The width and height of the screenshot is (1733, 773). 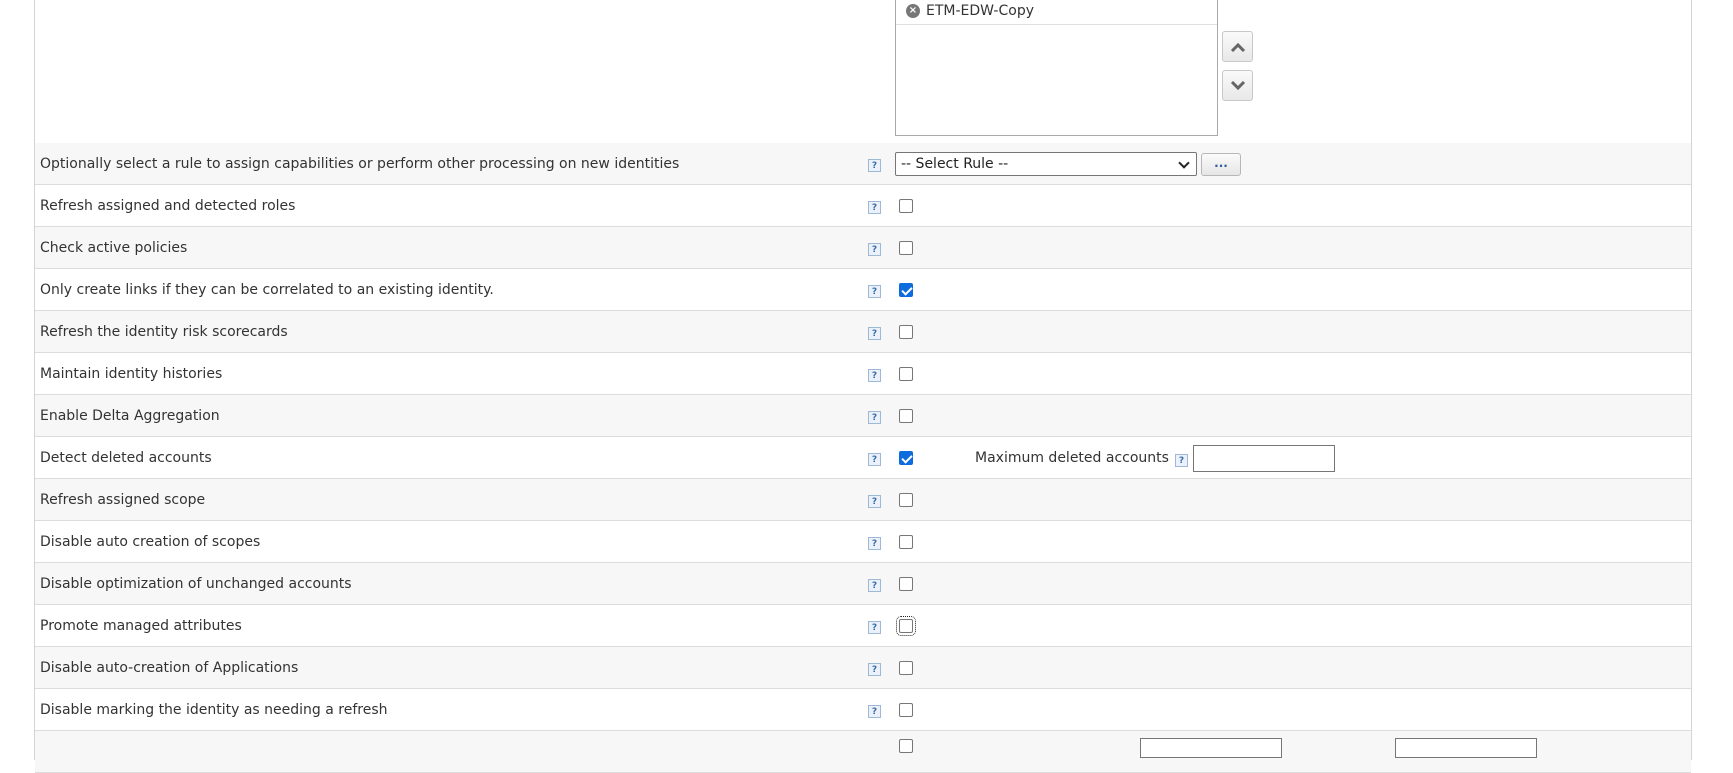 What do you see at coordinates (906, 206) in the screenshot?
I see `refresh-roles-checkbox` at bounding box center [906, 206].